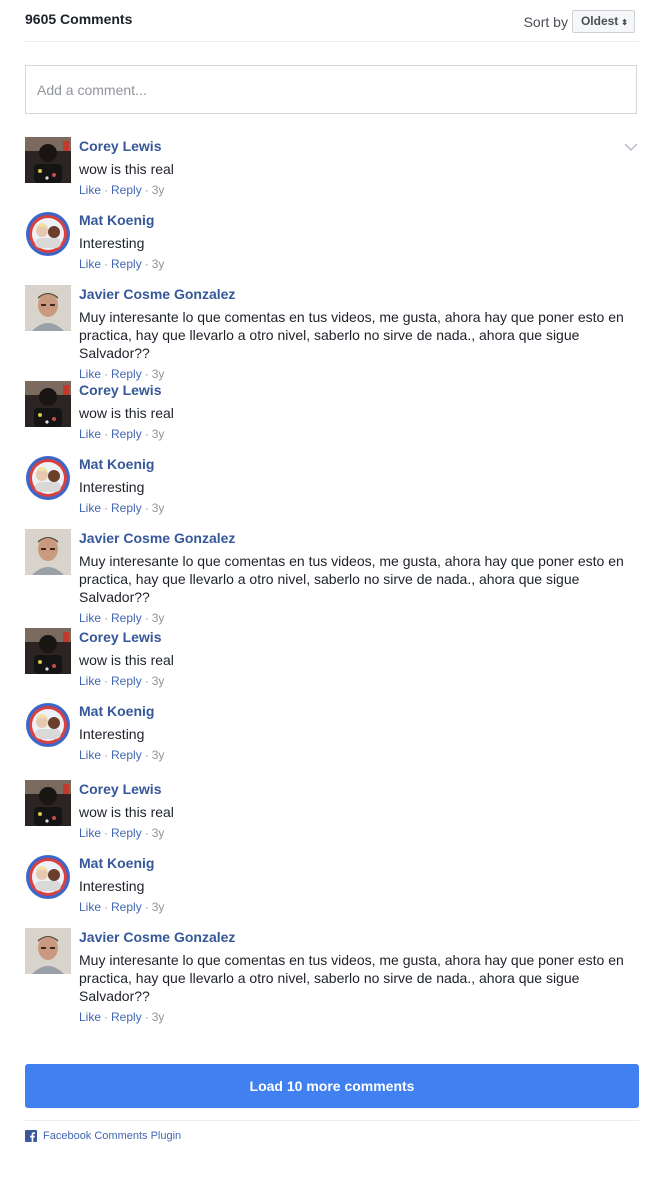  I want to click on facebook-icon, so click(31, 1136).